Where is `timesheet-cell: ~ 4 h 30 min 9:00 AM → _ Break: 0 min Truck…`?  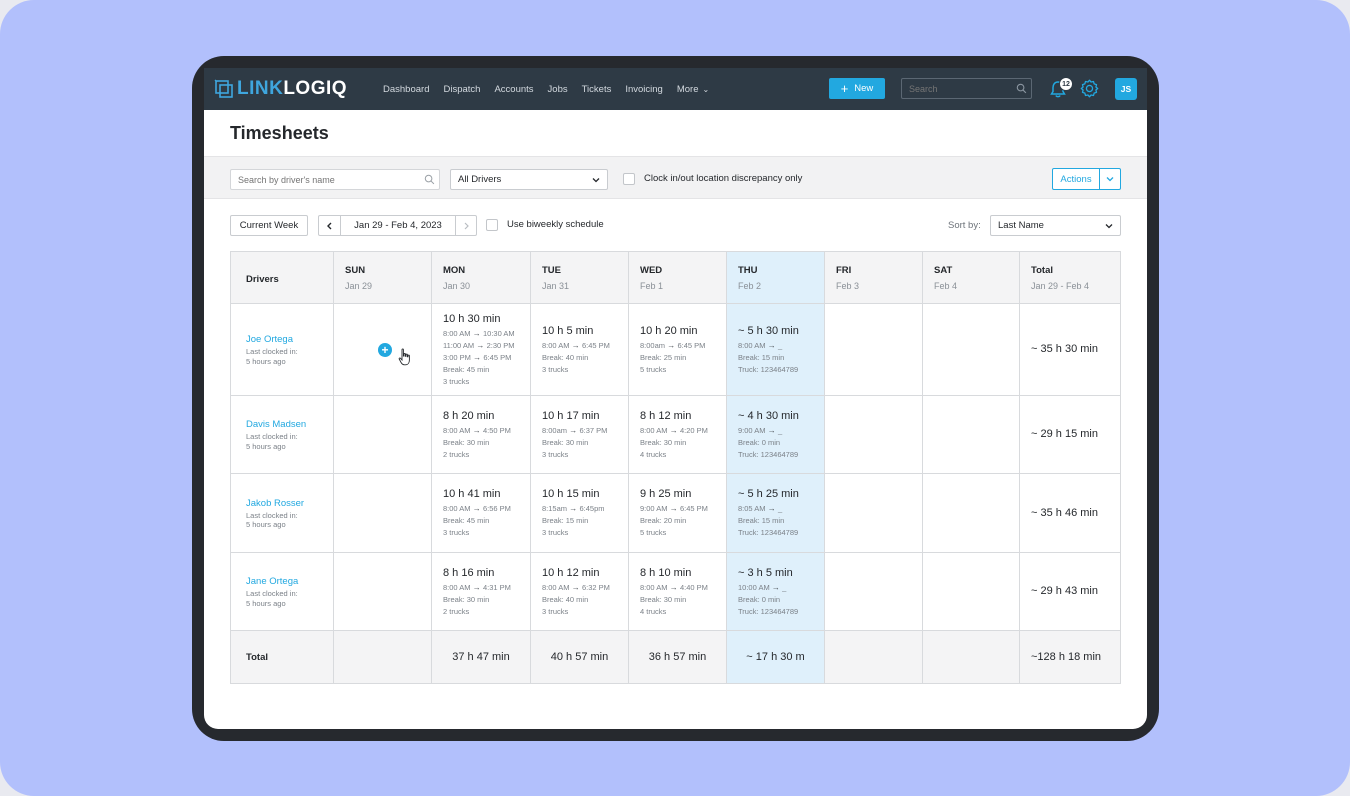 timesheet-cell: ~ 4 h 30 min 9:00 AM → _ Break: 0 min Truck… is located at coordinates (775, 435).